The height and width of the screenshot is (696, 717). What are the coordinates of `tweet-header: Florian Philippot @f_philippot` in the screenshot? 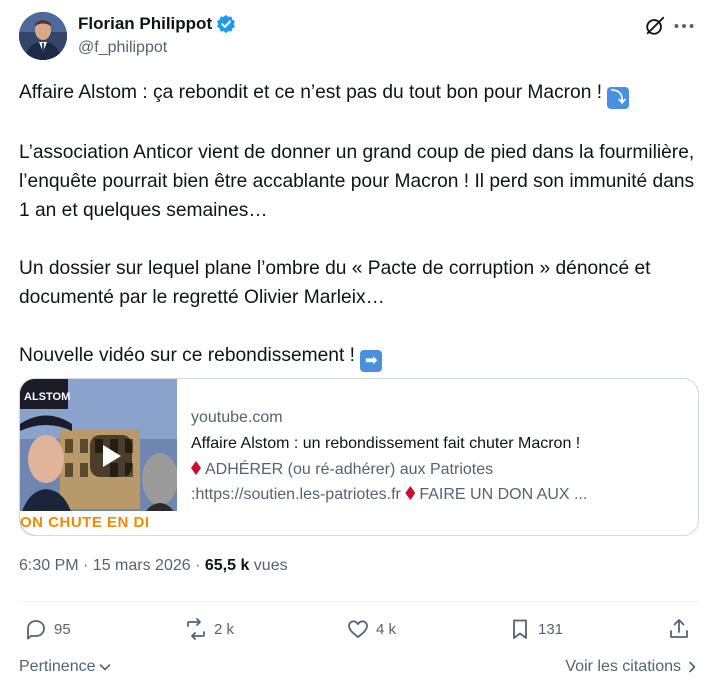 It's located at (359, 36).